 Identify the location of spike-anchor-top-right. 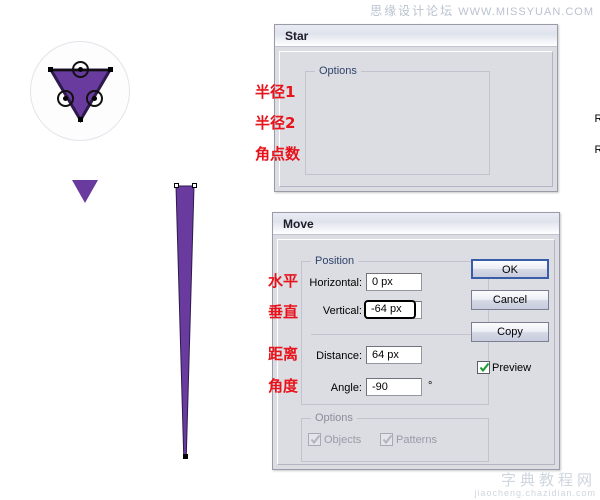
(194, 185).